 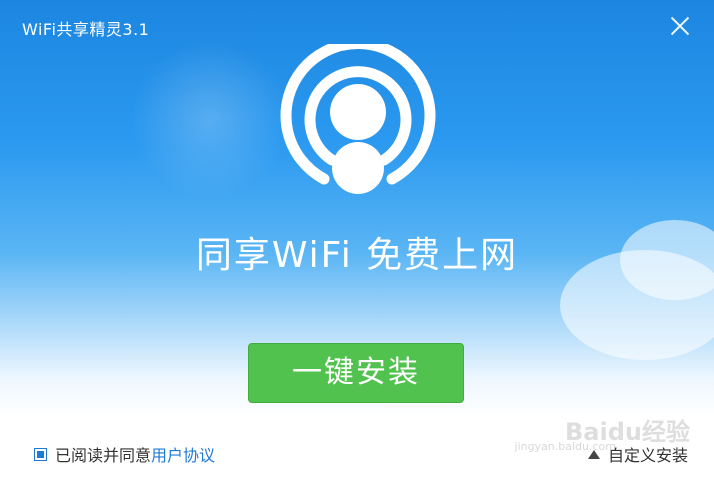 I want to click on agreement: 已阅读并同意 用户协议, so click(x=124, y=454).